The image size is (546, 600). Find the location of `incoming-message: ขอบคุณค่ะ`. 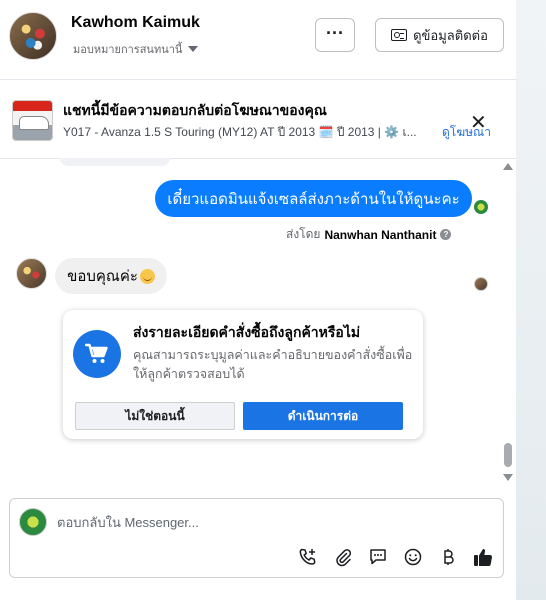

incoming-message: ขอบคุณค่ะ is located at coordinates (111, 276).